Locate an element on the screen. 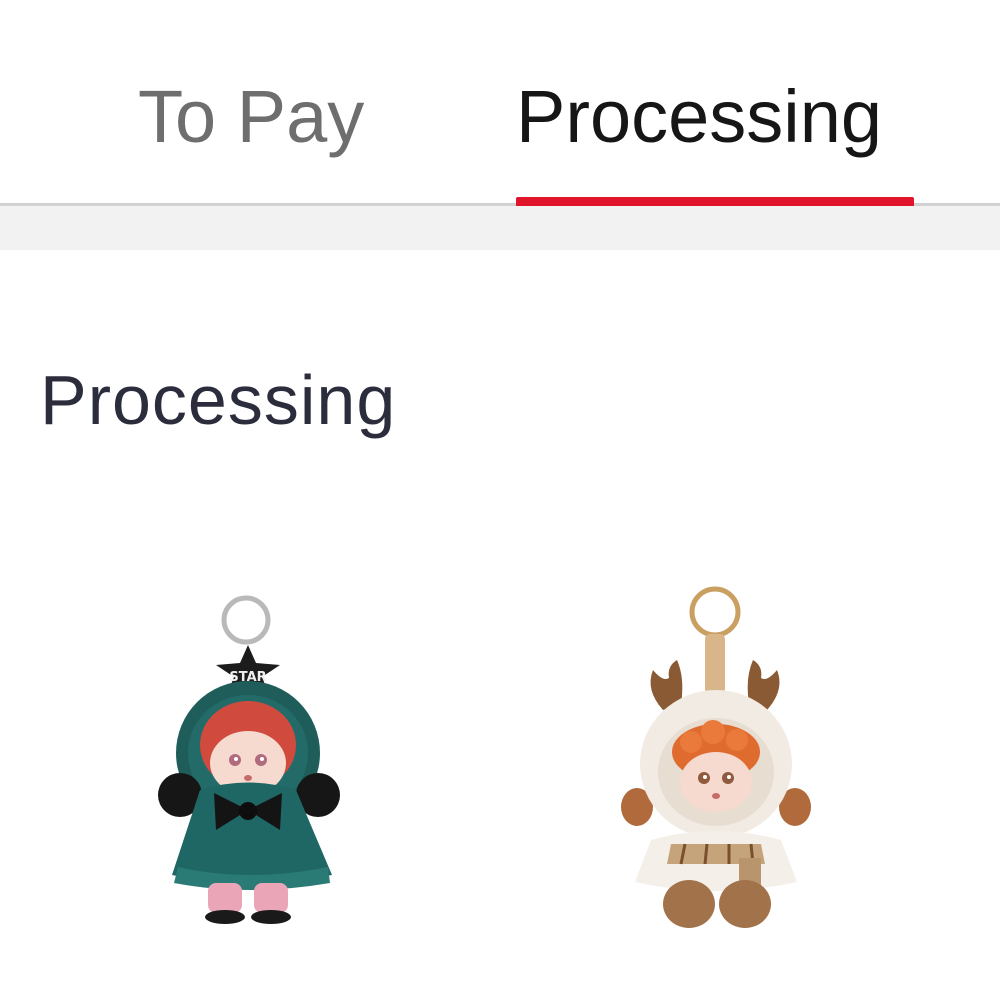  reindeer-doll-keychain-image is located at coordinates (716, 757).